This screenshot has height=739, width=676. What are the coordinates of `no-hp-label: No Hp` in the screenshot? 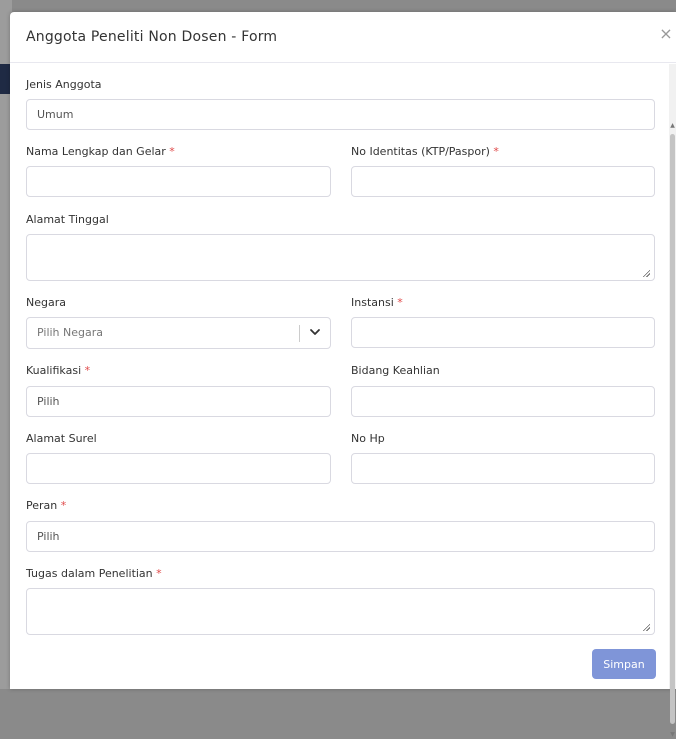 It's located at (368, 438).